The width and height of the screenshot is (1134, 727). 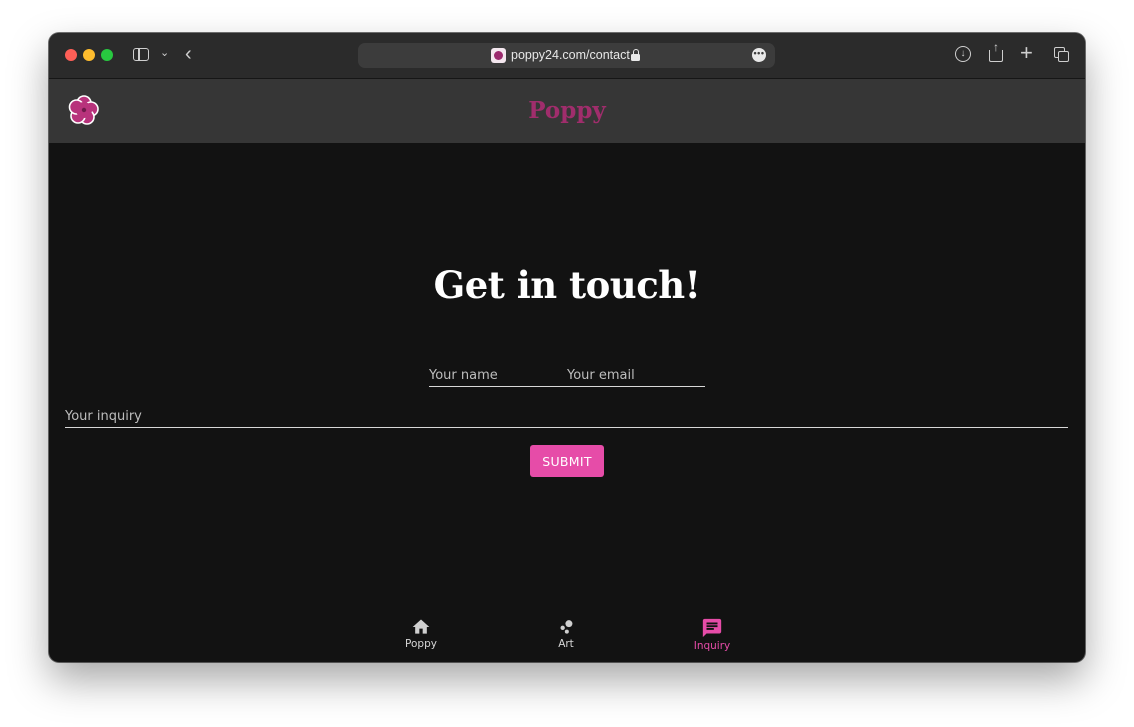 I want to click on name-input, so click(x=498, y=375).